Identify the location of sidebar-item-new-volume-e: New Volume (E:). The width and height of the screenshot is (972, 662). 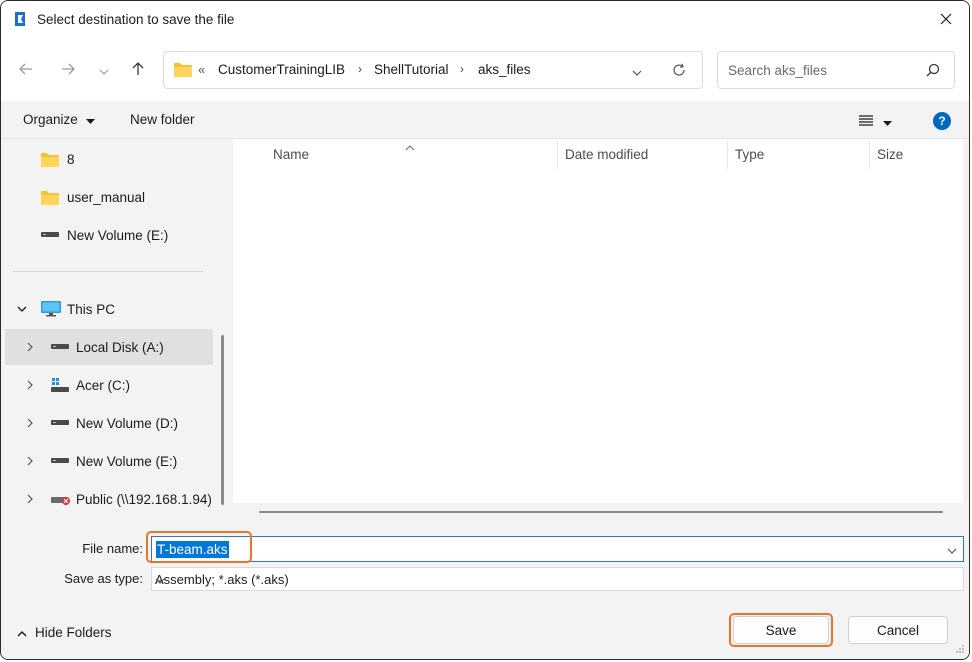
(109, 461).